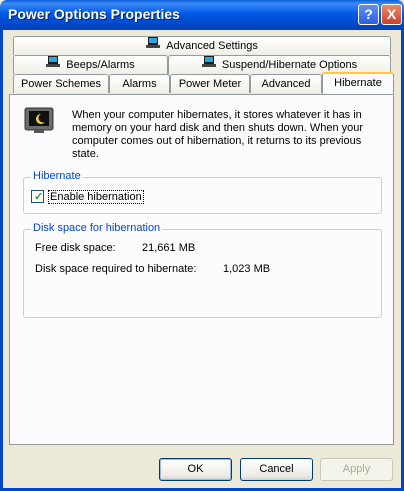 This screenshot has width=404, height=491. Describe the element at coordinates (116, 269) in the screenshot. I see `required-disk-space-label: Disk space required to hibernate:` at that location.